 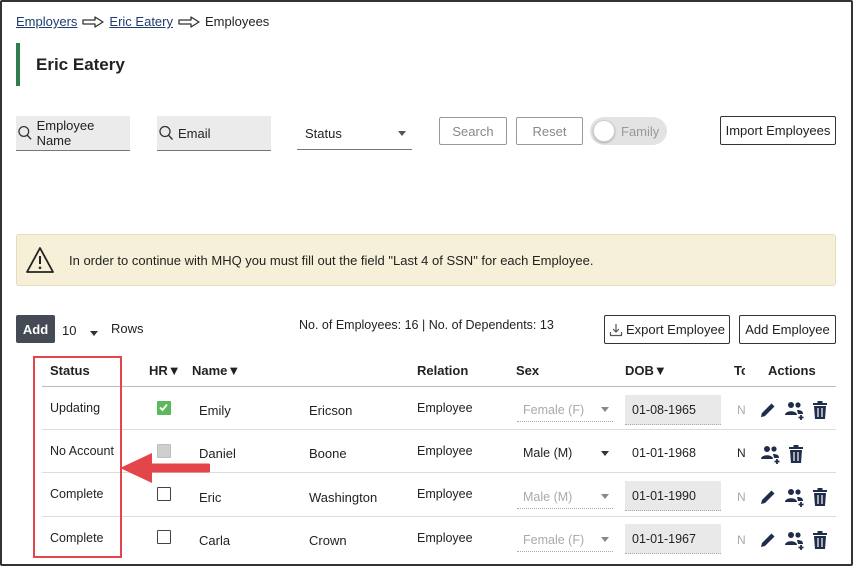 What do you see at coordinates (787, 329) in the screenshot?
I see `add-employee-button: Add Employee` at bounding box center [787, 329].